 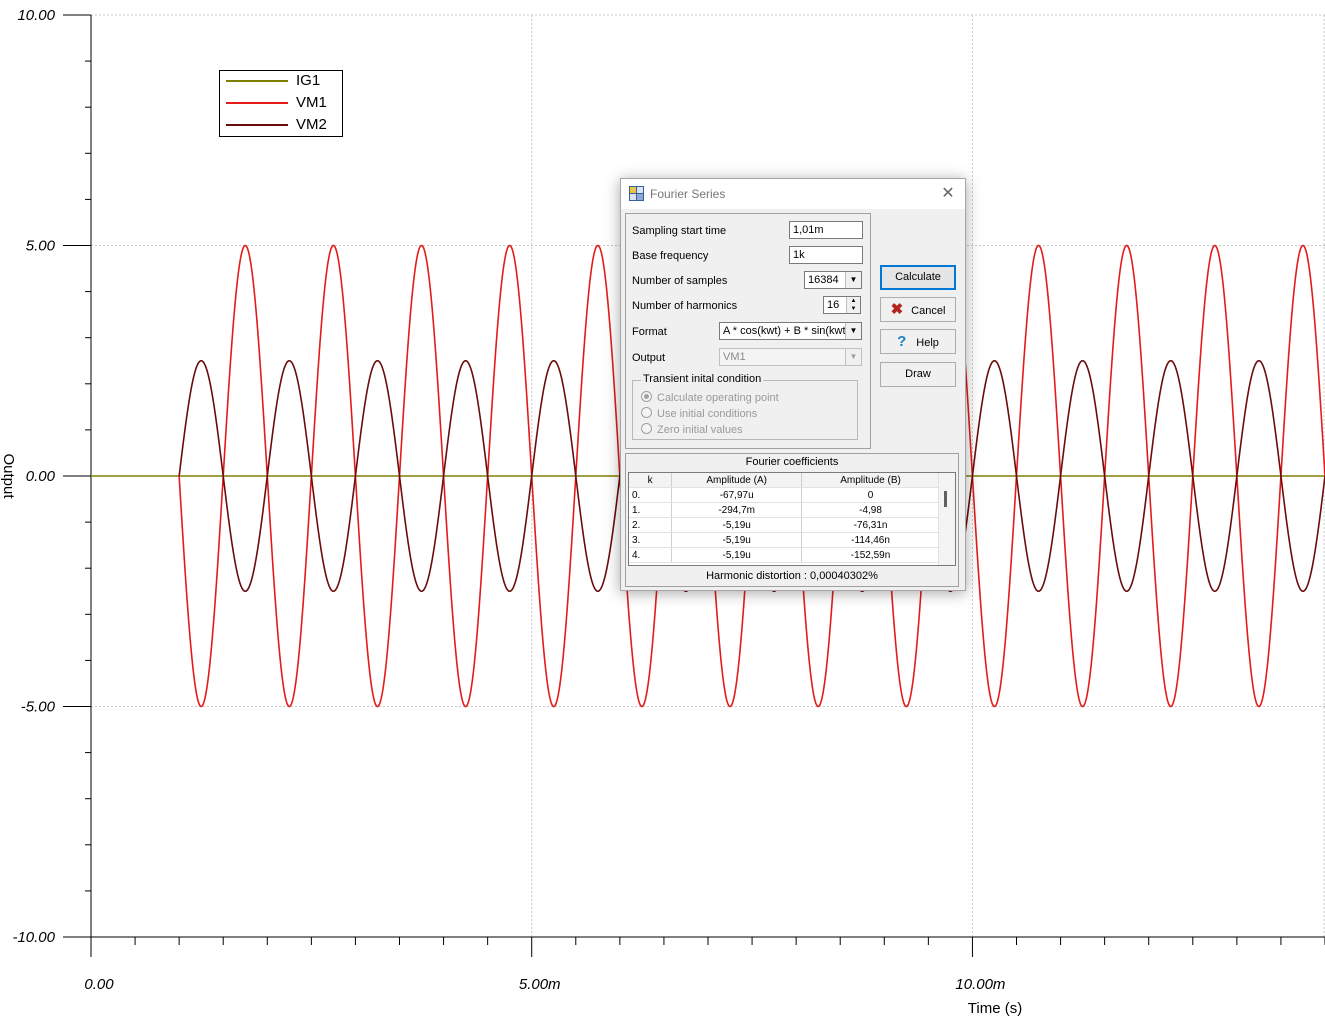 I want to click on table-header-row: k Amplitude (A) Amplitude (B), so click(x=784, y=480).